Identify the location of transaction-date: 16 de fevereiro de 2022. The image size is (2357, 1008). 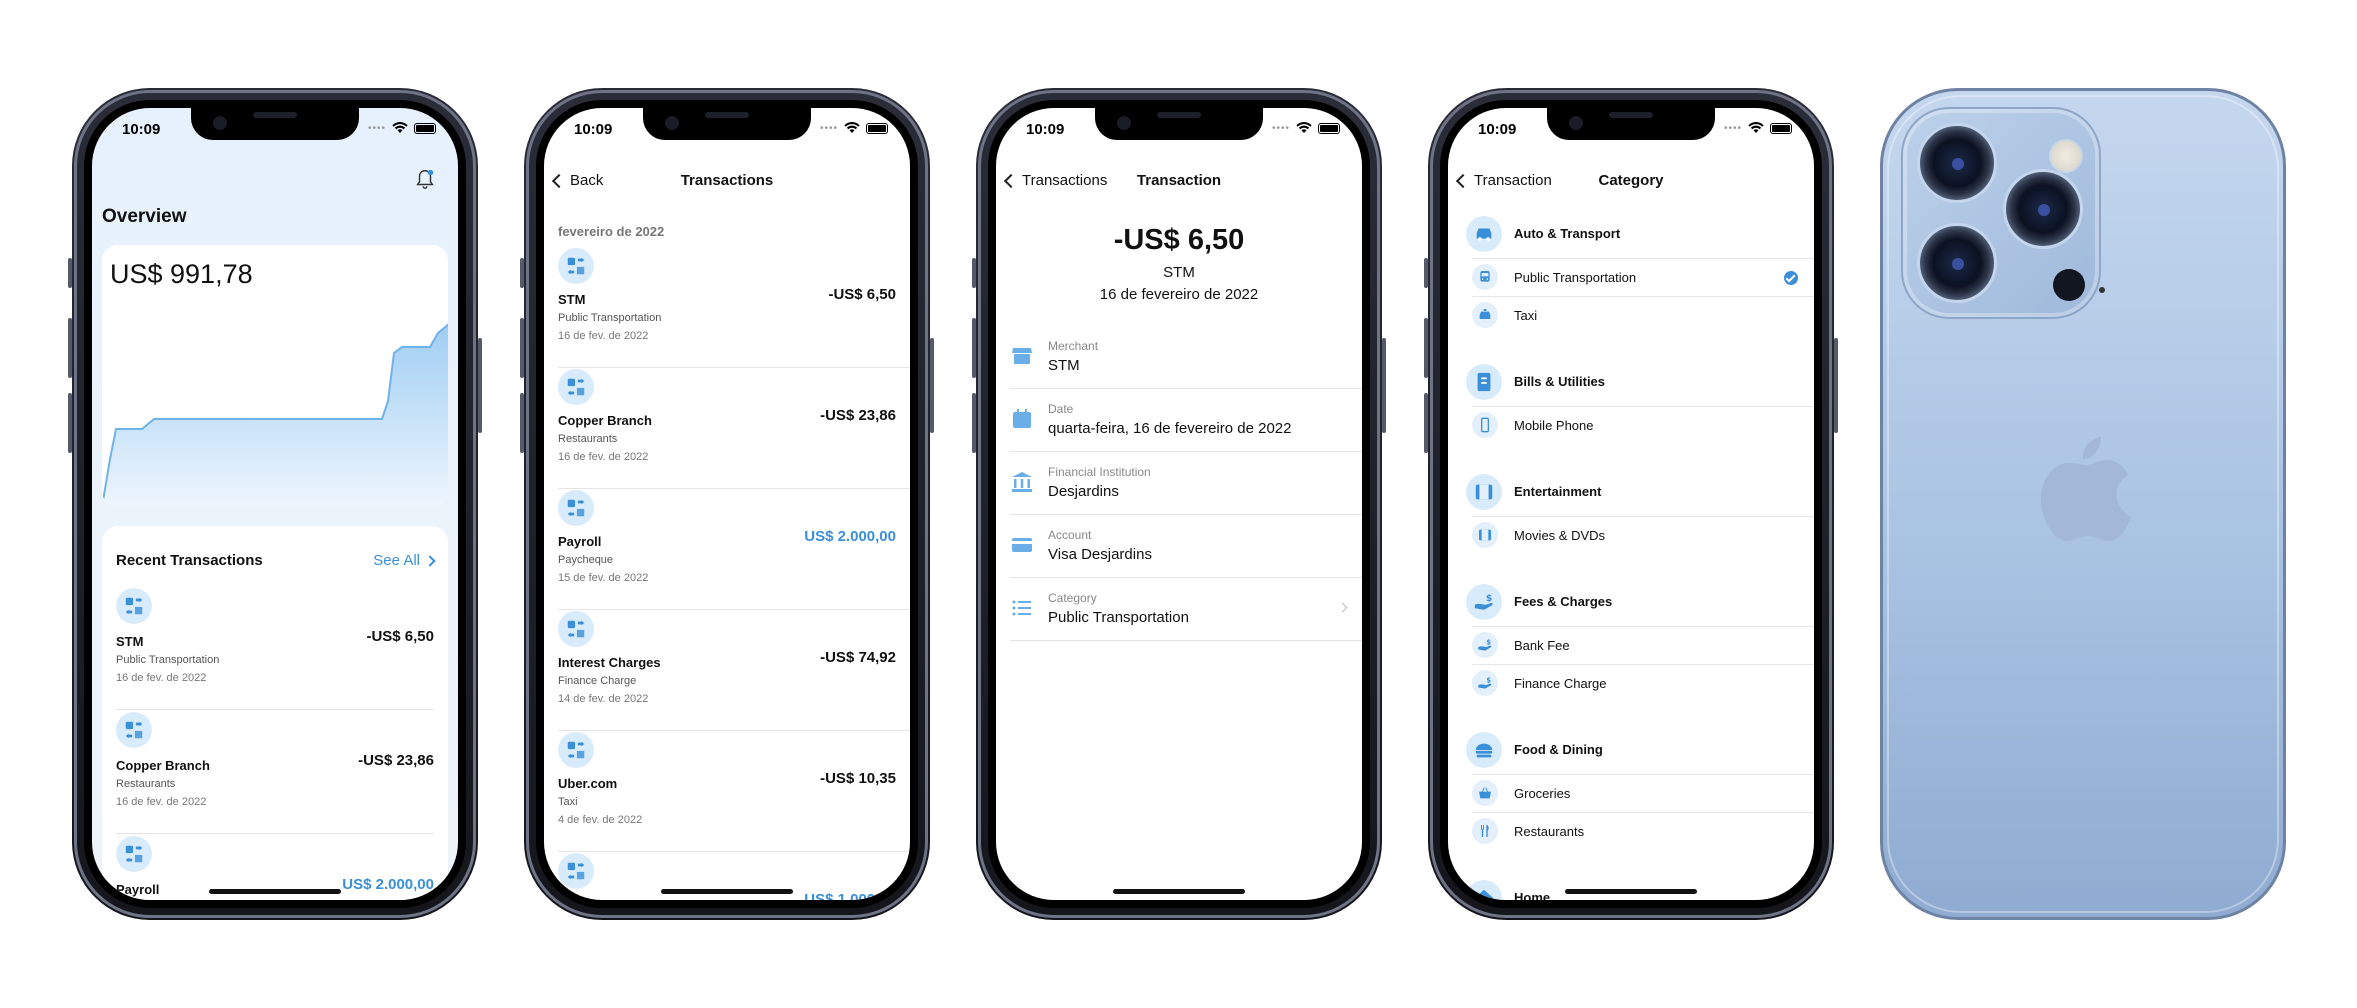
(1179, 294).